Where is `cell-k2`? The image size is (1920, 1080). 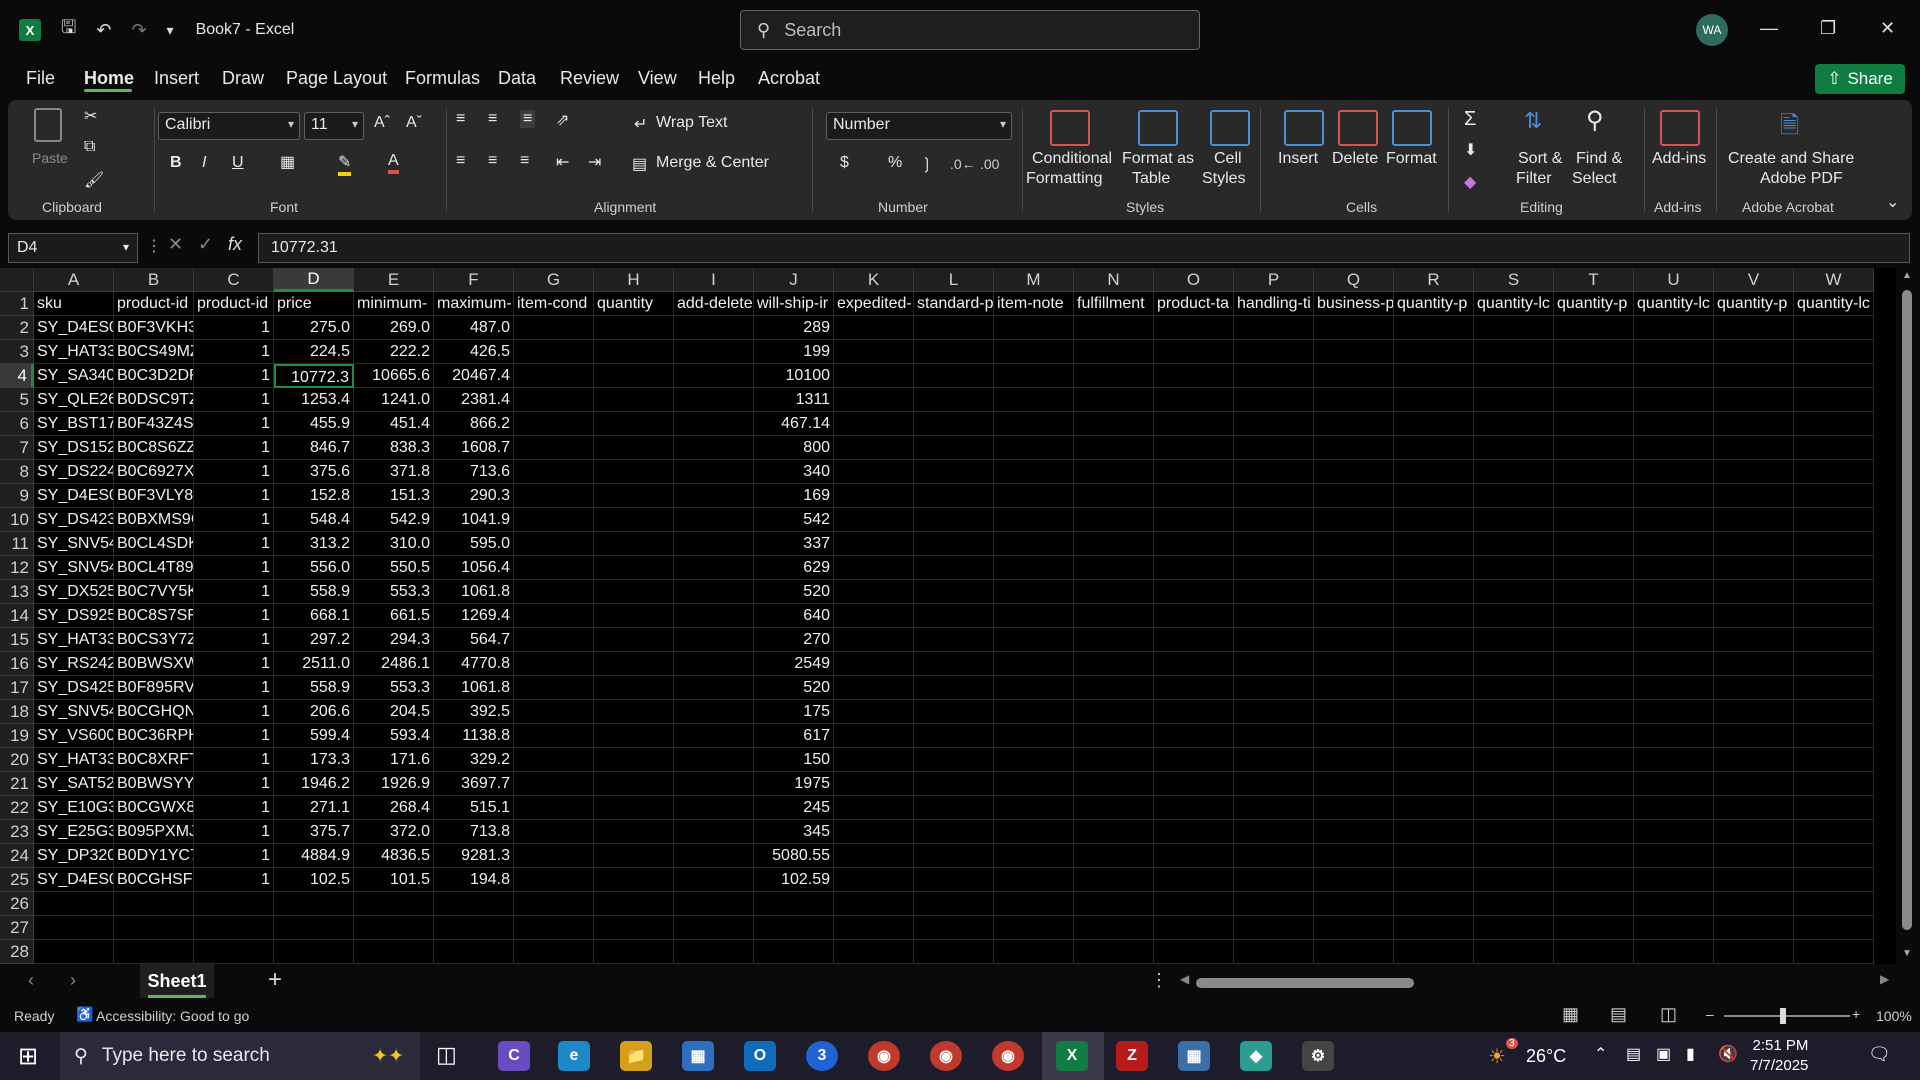
cell-k2 is located at coordinates (874, 328).